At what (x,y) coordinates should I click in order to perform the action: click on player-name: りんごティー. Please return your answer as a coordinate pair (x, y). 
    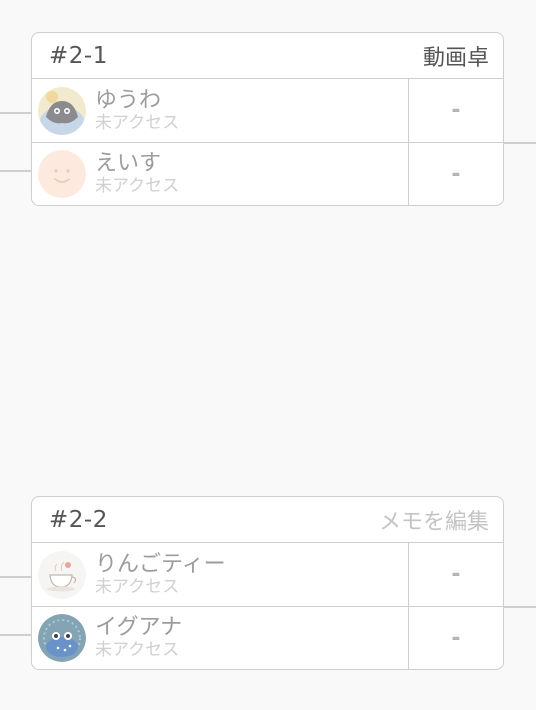
    Looking at the image, I should click on (160, 564).